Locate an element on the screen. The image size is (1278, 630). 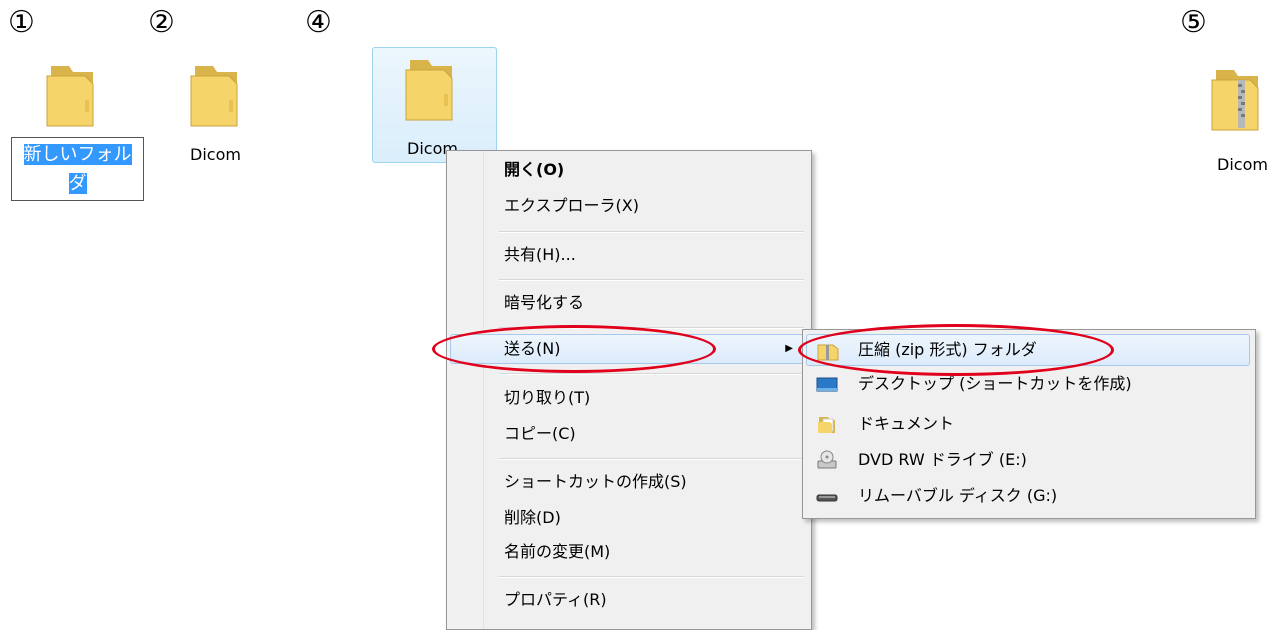
send-to-desktop: デスクトップ (ショートカットを作成) is located at coordinates (1028, 384).